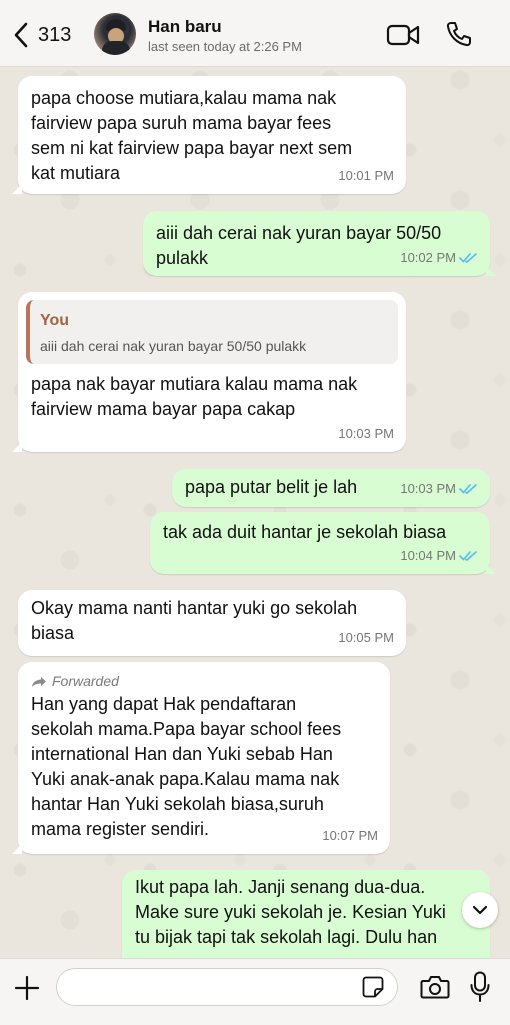 This screenshot has height=1025, width=510. Describe the element at coordinates (185, 27) in the screenshot. I see `contact-name: Han baru` at that location.